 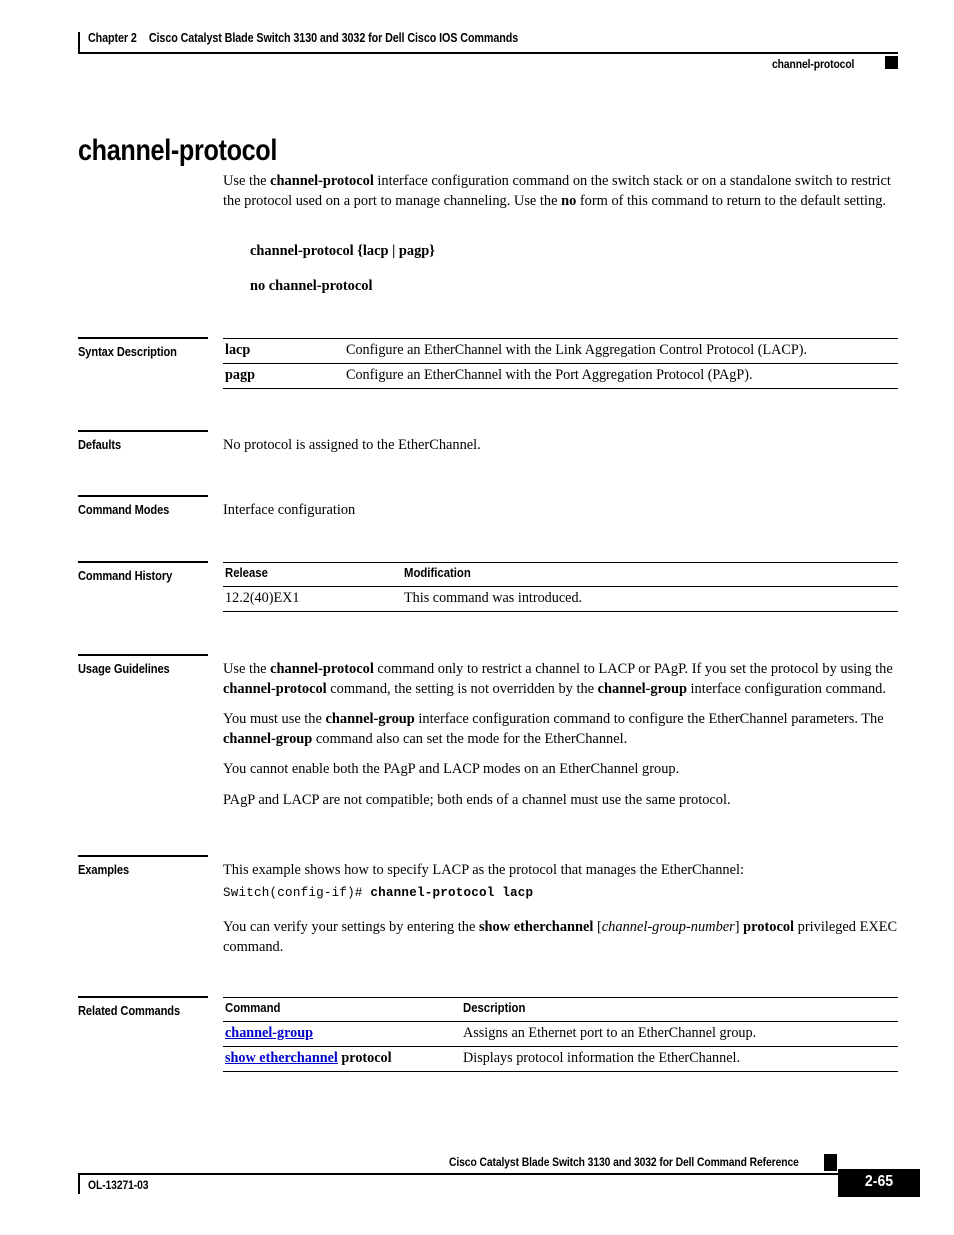 I want to click on header-rule, so click(x=488, y=53).